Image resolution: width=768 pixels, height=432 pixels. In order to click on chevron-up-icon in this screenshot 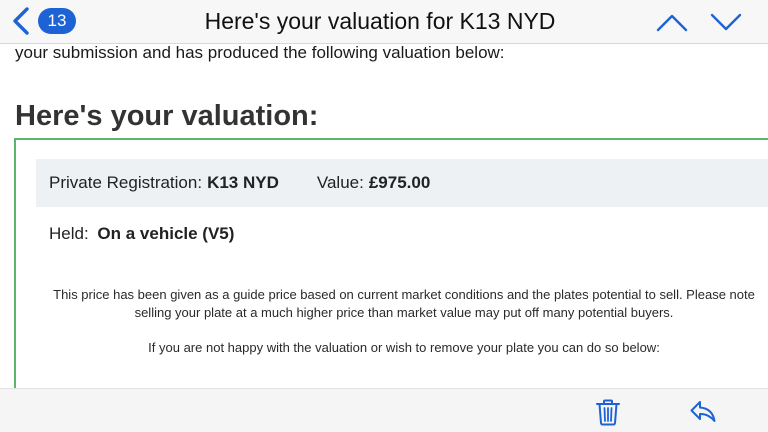, I will do `click(672, 23)`.